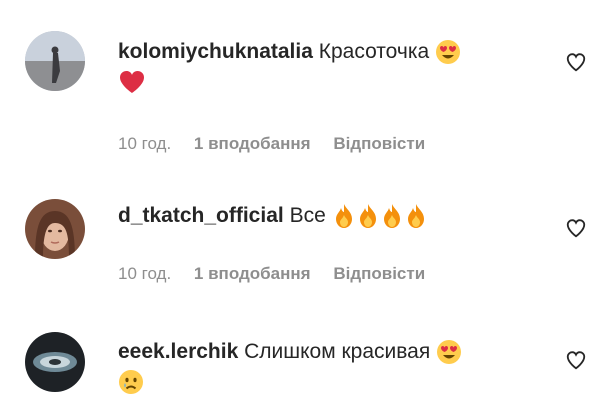 This screenshot has height=417, width=600. What do you see at coordinates (131, 382) in the screenshot?
I see `crying-face-emoji-icon` at bounding box center [131, 382].